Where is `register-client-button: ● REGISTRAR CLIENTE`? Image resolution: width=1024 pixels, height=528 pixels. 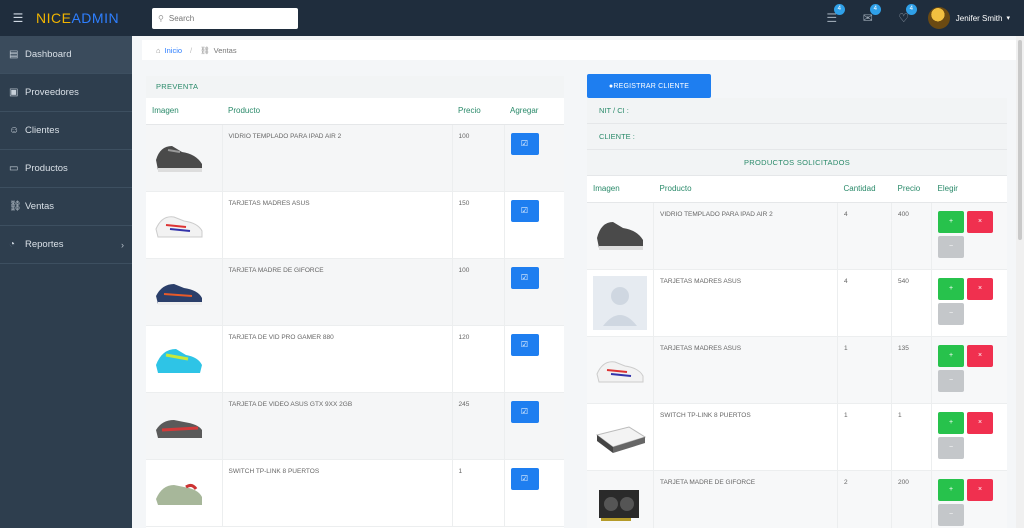
register-client-button: ● REGISTRAR CLIENTE is located at coordinates (649, 86).